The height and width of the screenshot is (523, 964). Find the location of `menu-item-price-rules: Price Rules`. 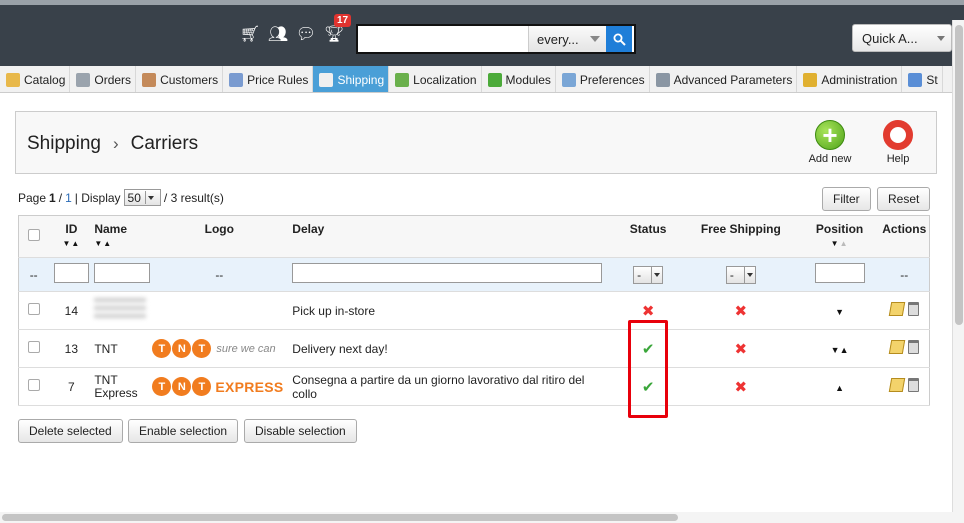

menu-item-price-rules: Price Rules is located at coordinates (268, 79).